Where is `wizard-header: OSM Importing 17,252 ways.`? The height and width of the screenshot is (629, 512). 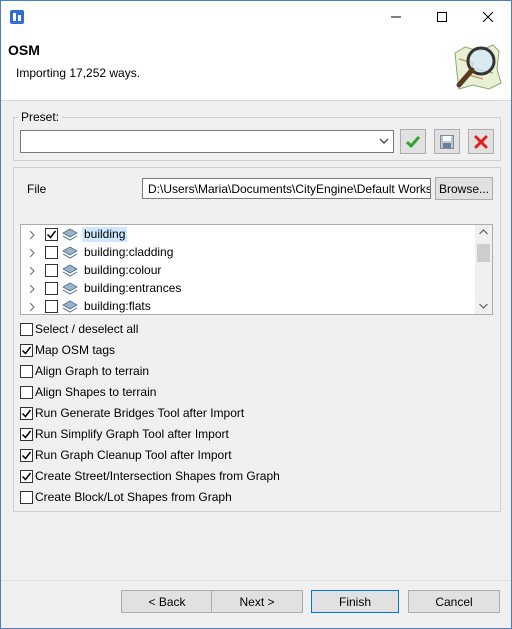
wizard-header: OSM Importing 17,252 ways. is located at coordinates (256, 67).